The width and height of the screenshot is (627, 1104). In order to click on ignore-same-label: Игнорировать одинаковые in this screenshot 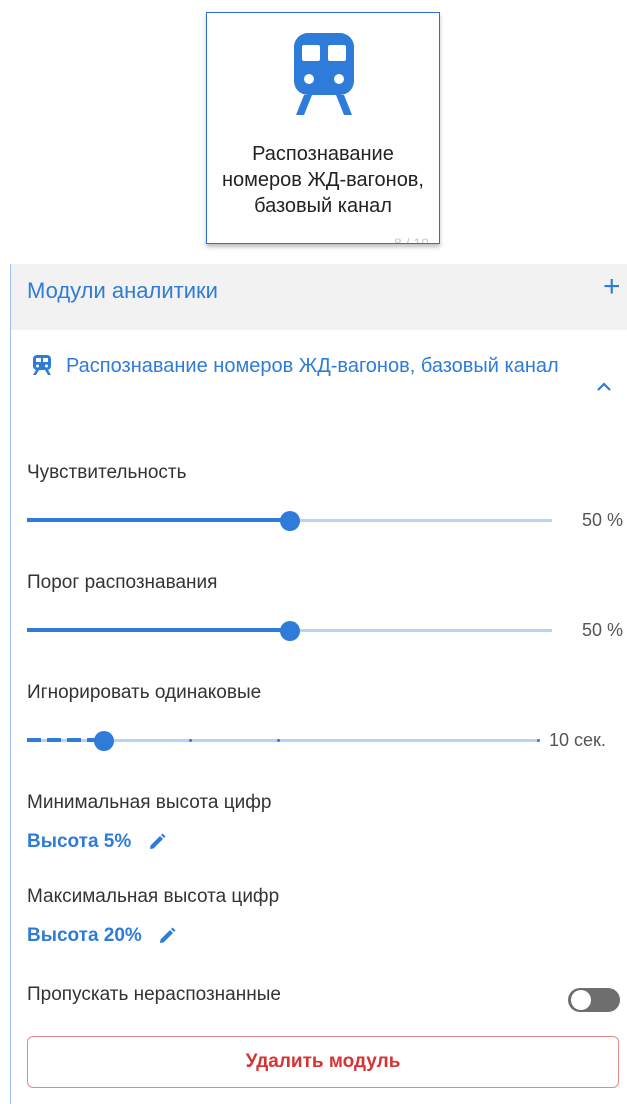, I will do `click(144, 692)`.